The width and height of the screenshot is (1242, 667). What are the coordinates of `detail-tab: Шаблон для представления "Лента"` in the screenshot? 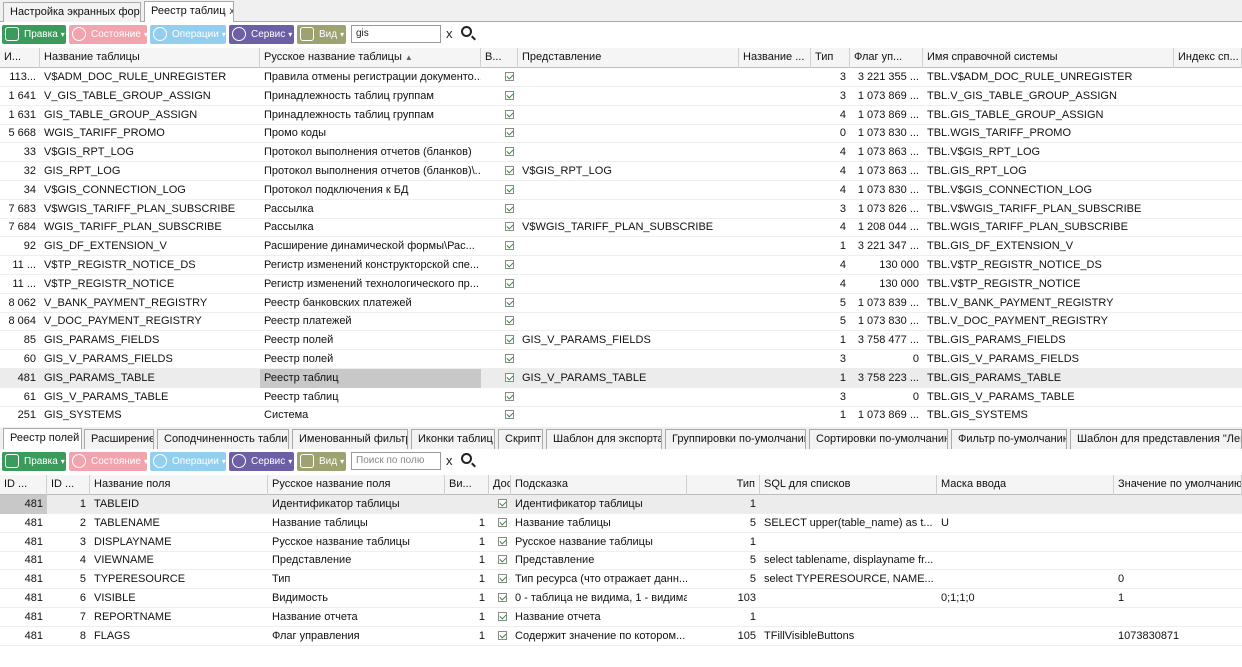 It's located at (1156, 439).